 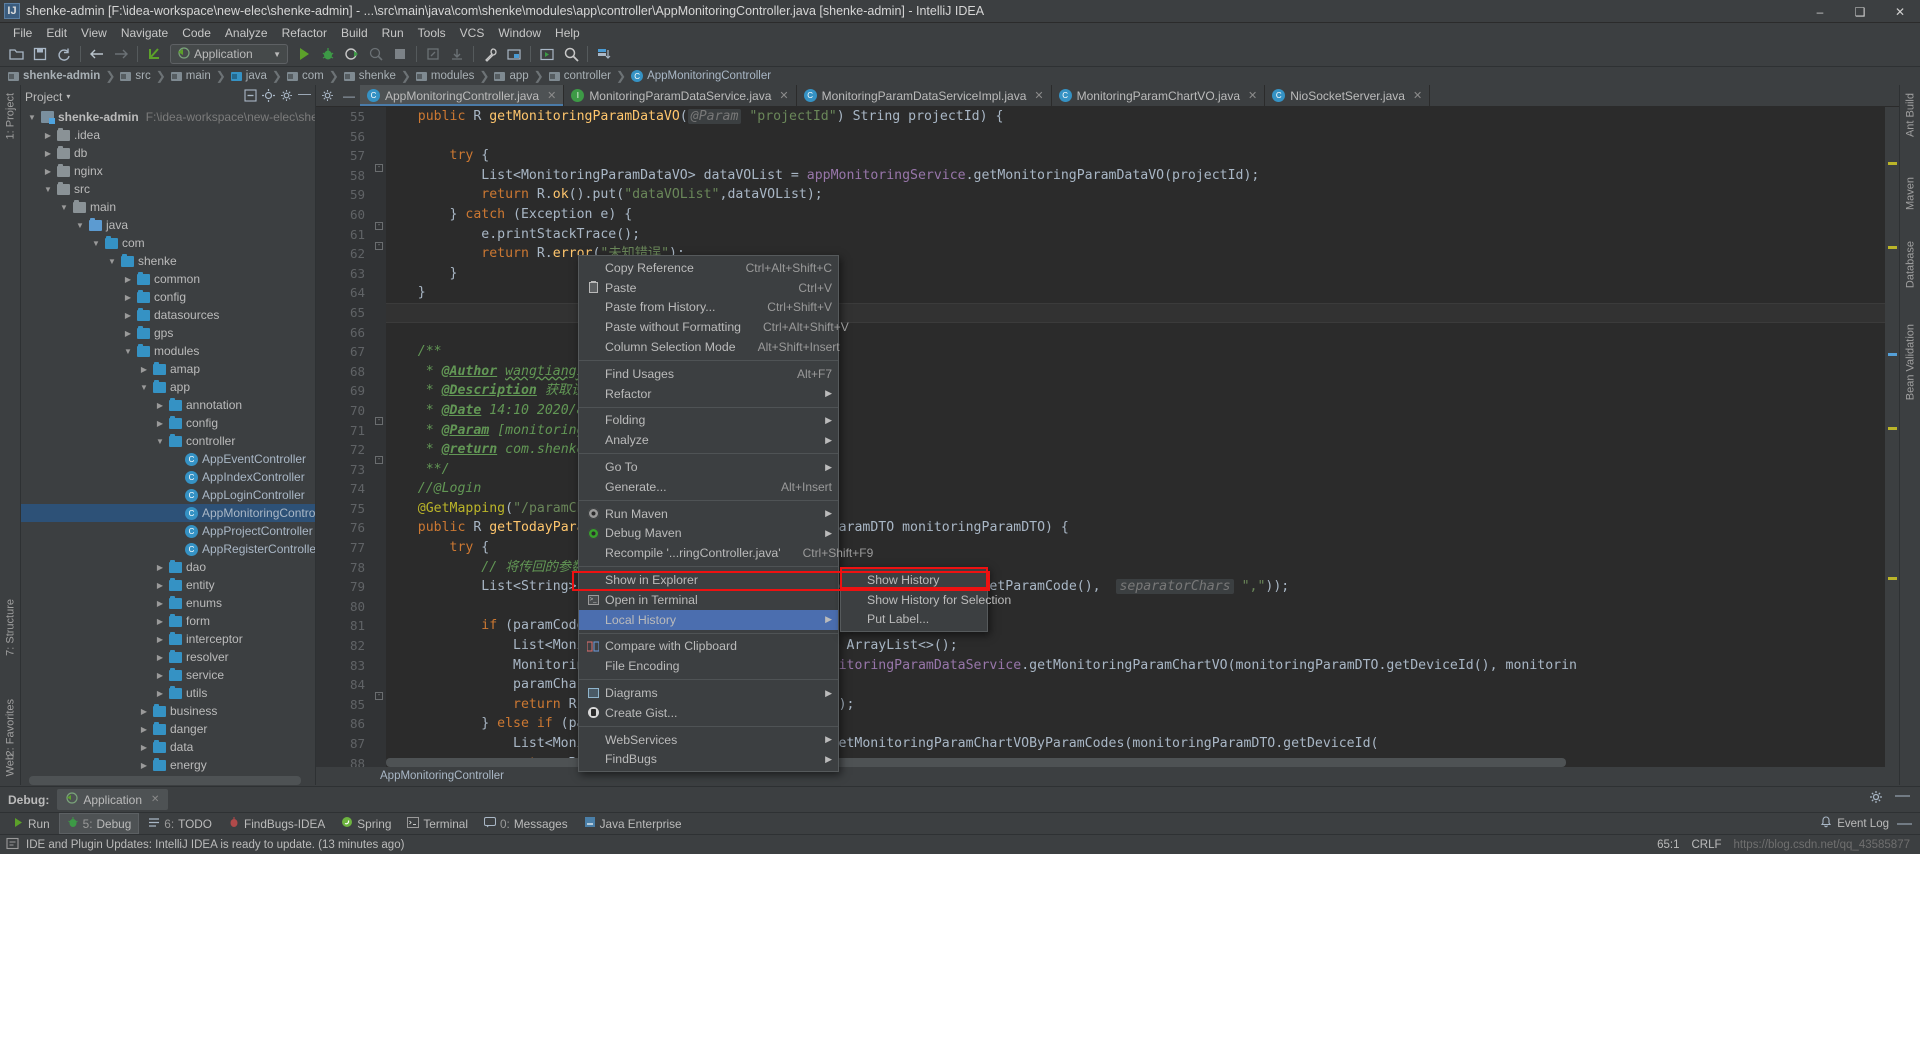 I want to click on close-icon: ✕, so click(x=155, y=799).